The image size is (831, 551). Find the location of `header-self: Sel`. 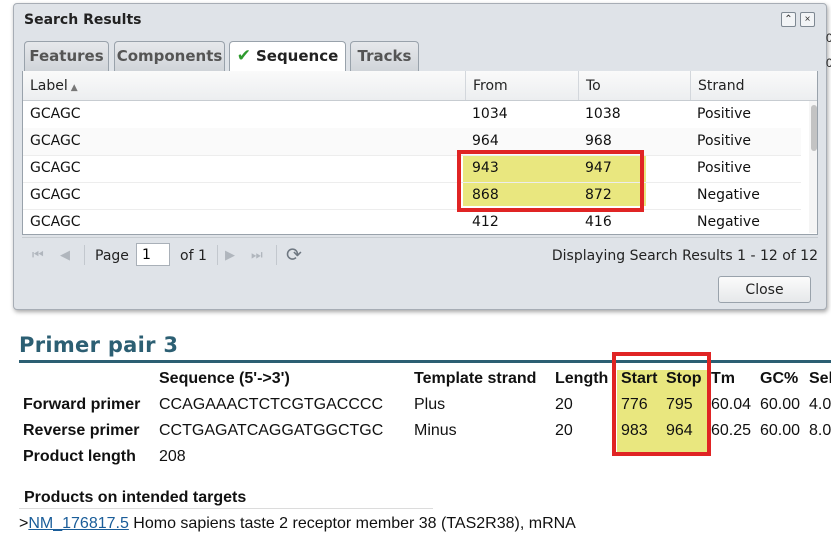

header-self: Sel is located at coordinates (820, 378).